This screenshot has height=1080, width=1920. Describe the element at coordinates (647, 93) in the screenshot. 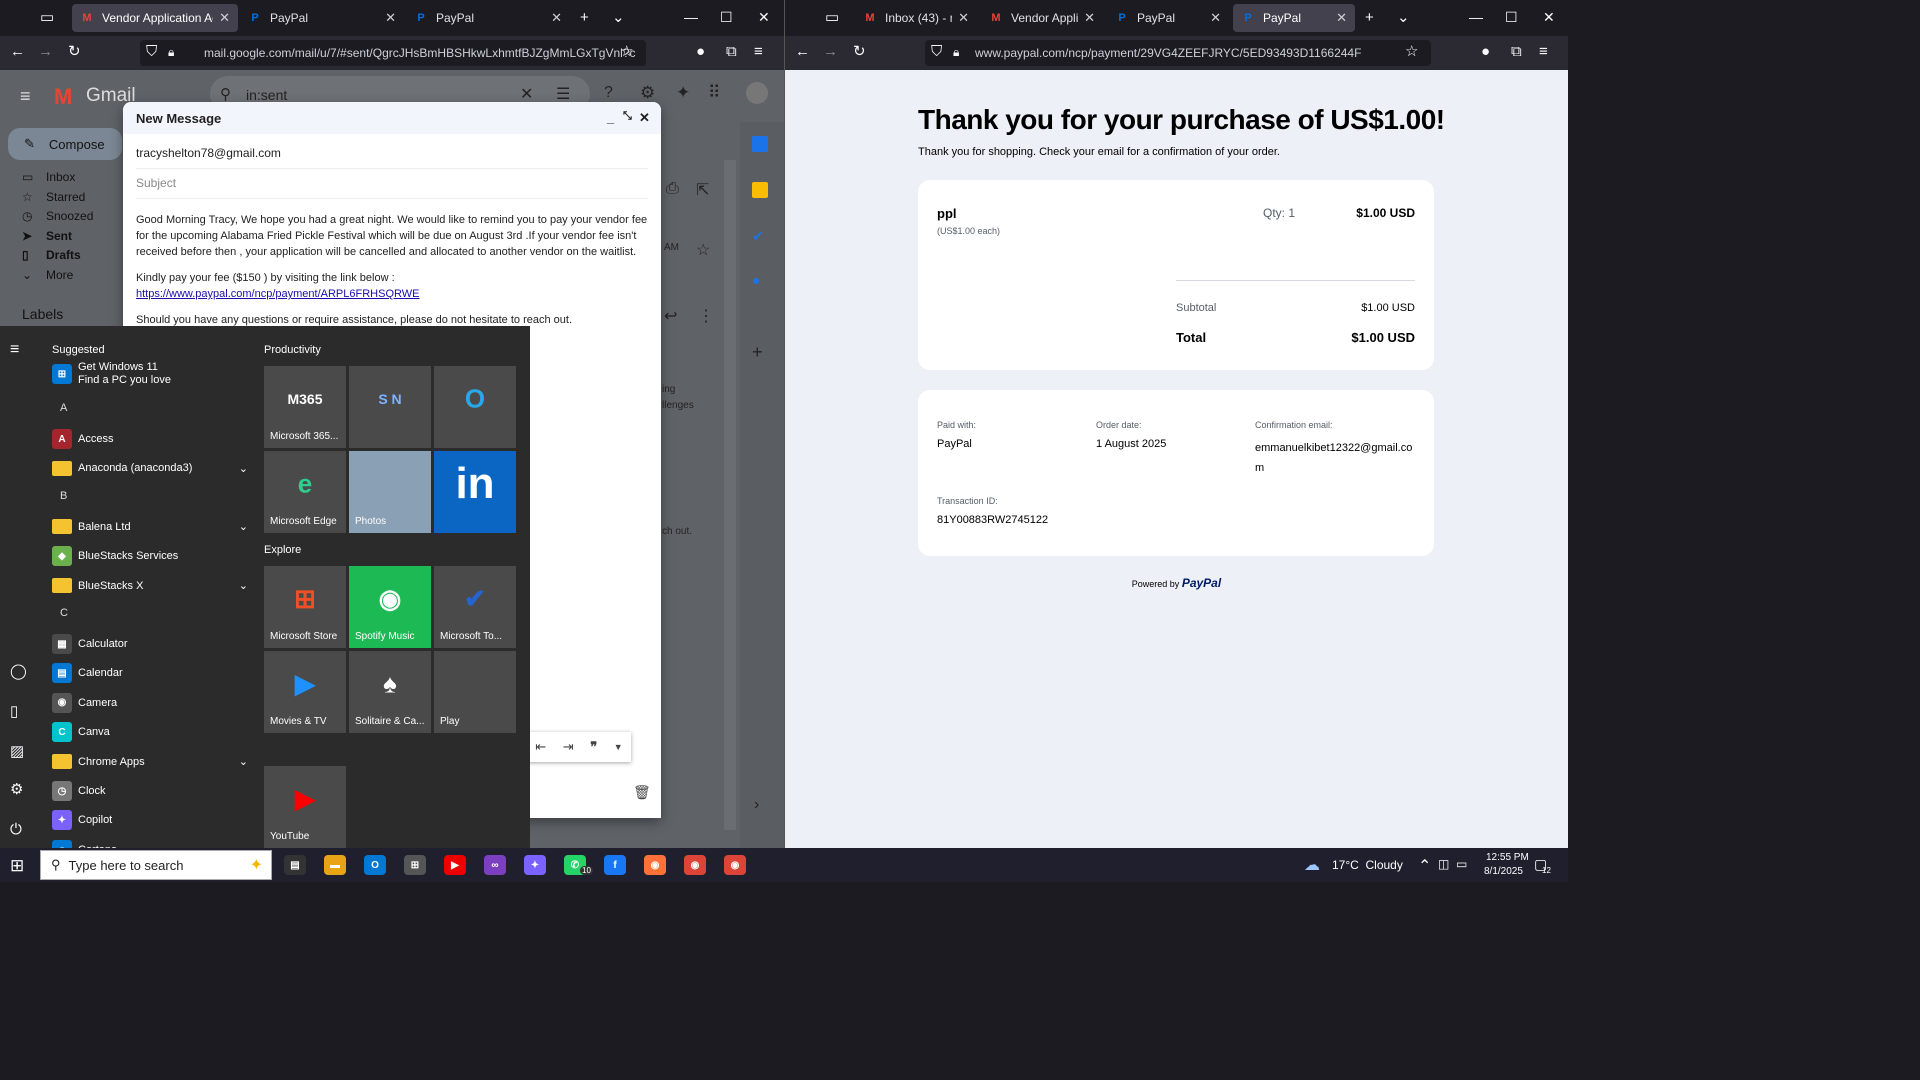

I see `settings-gear-icon: ⚙` at that location.